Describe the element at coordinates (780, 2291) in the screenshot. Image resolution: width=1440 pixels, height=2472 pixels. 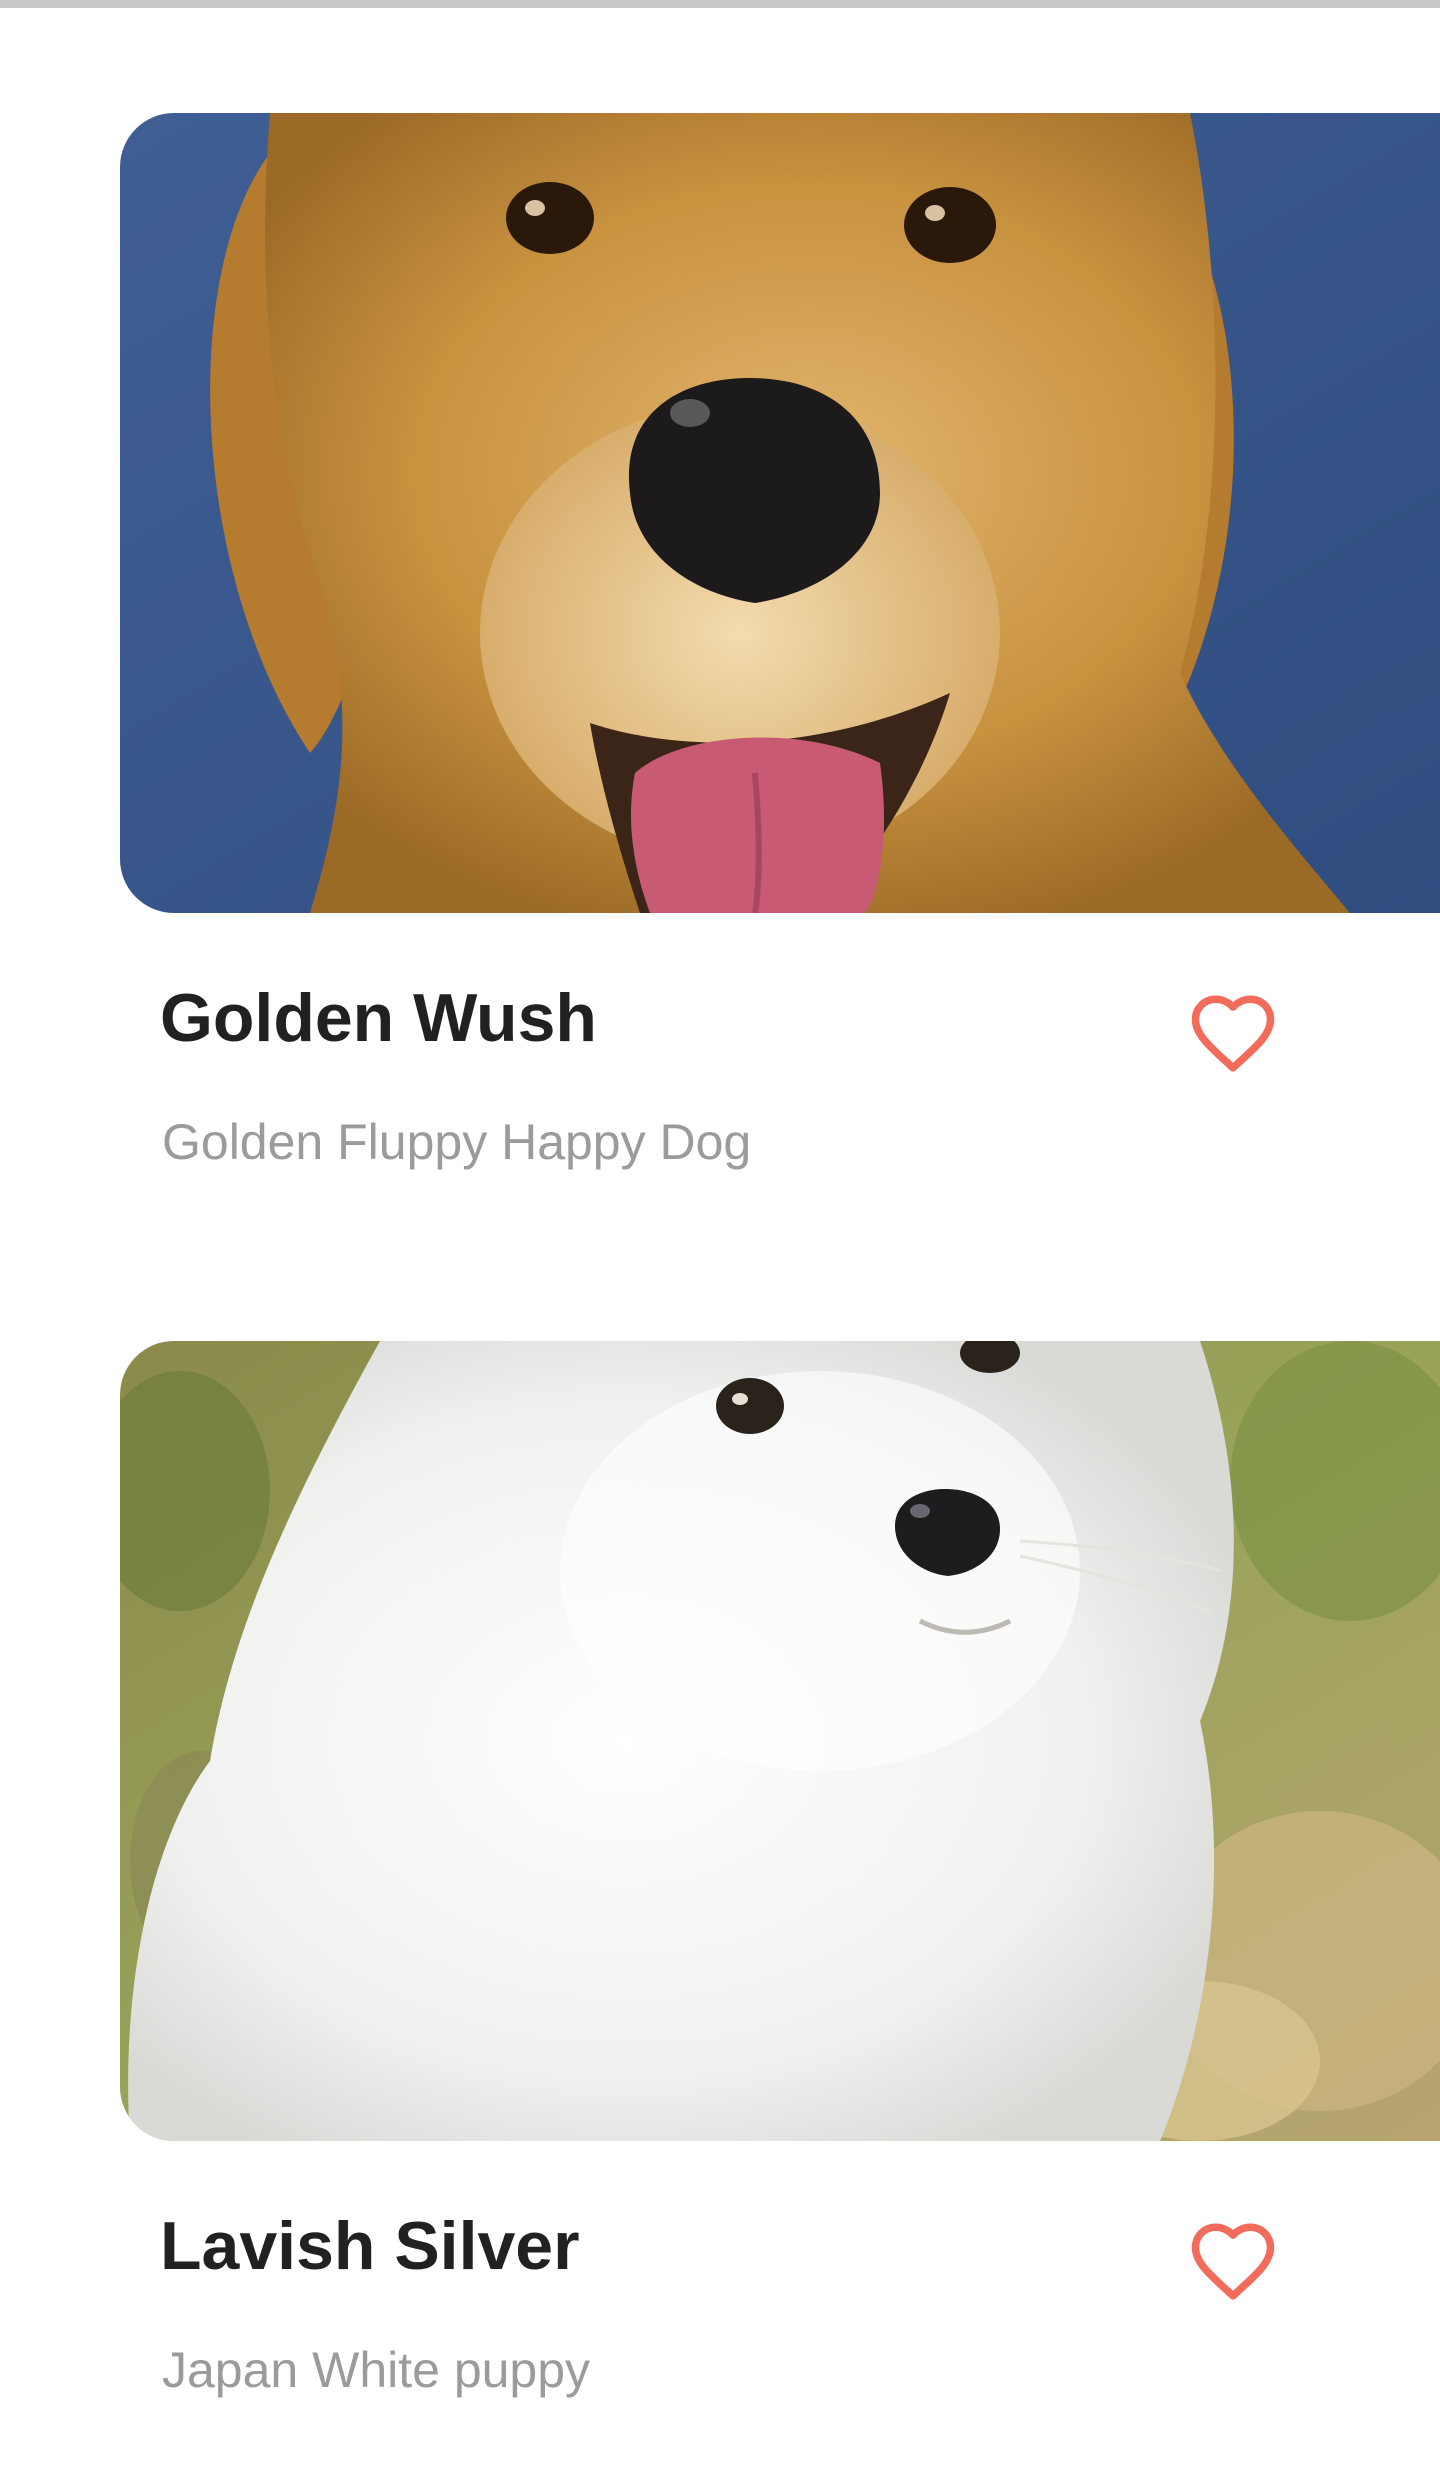
I see `card-info: Lavish Silver Japan White puppy` at that location.